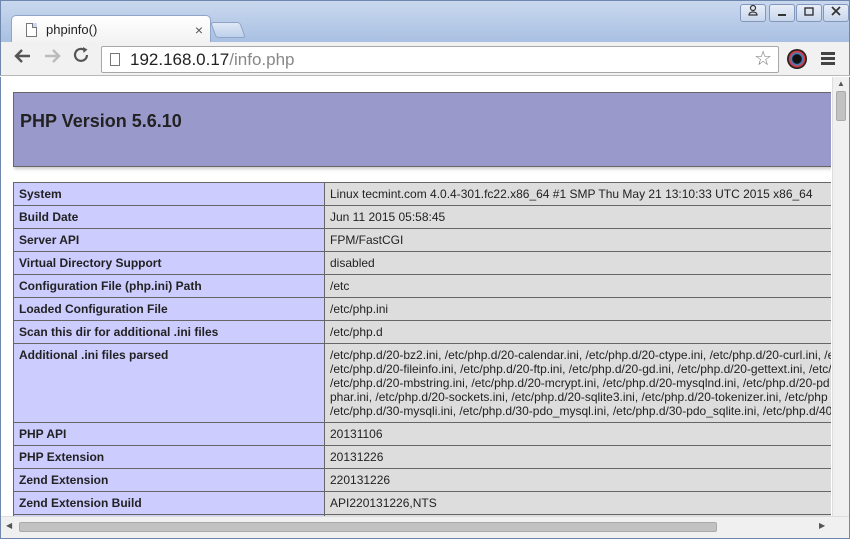 The height and width of the screenshot is (539, 850). Describe the element at coordinates (753, 10) in the screenshot. I see `user-icon` at that location.